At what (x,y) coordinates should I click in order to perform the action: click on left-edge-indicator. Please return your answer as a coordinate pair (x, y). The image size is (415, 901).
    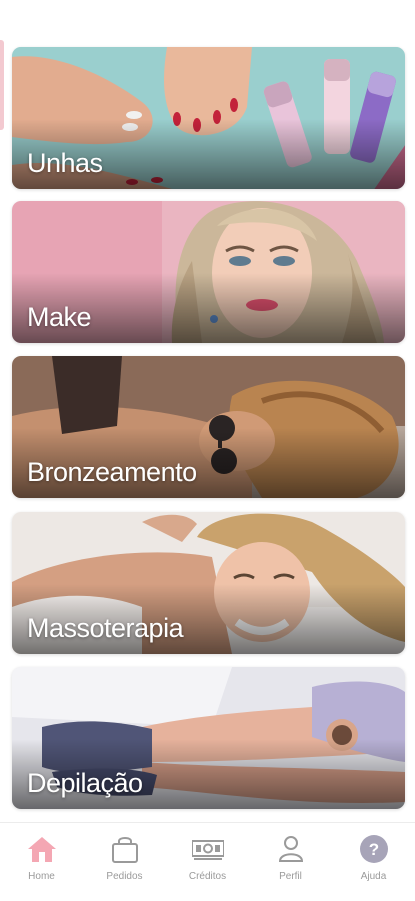
    Looking at the image, I should click on (2, 85).